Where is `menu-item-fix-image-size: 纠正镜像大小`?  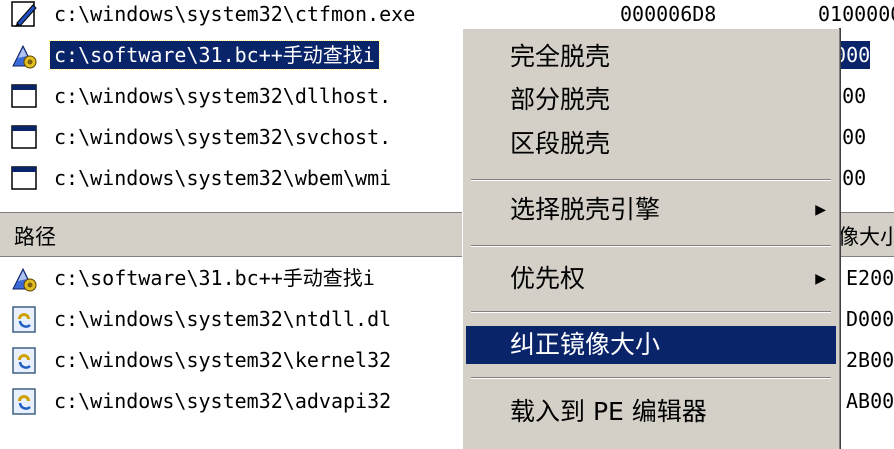 menu-item-fix-image-size: 纠正镜像大小 is located at coordinates (651, 345).